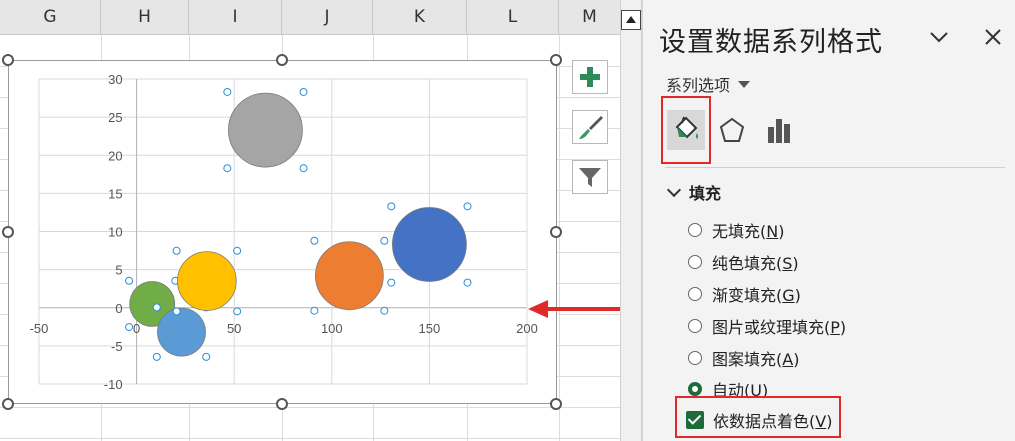 The height and width of the screenshot is (441, 1015). What do you see at coordinates (39, 328) in the screenshot?
I see `x-tick-label: -50` at bounding box center [39, 328].